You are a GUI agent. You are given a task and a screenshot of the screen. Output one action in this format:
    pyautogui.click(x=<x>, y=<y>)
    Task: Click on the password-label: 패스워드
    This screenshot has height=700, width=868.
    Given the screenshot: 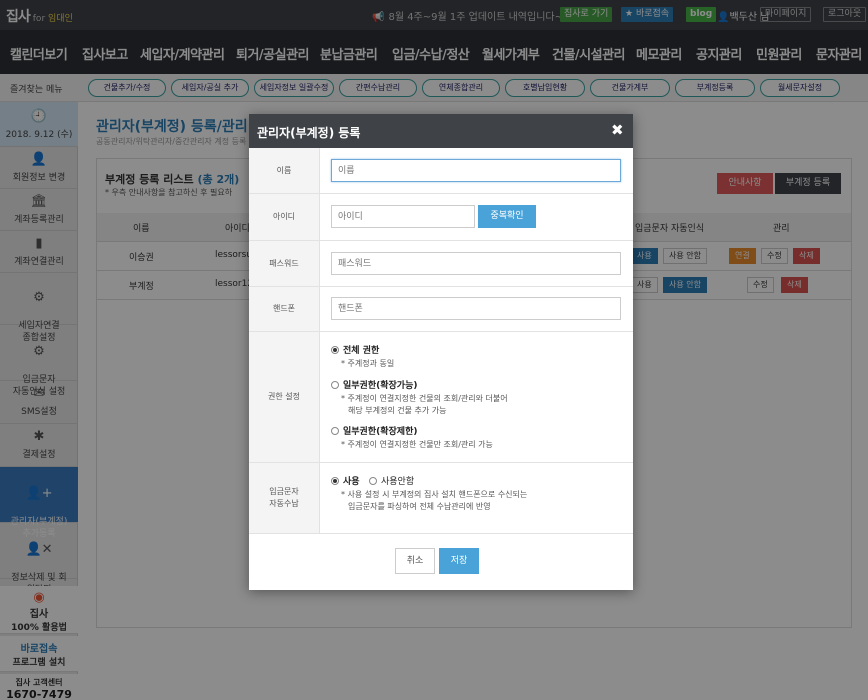 What is the action you would take?
    pyautogui.click(x=284, y=263)
    